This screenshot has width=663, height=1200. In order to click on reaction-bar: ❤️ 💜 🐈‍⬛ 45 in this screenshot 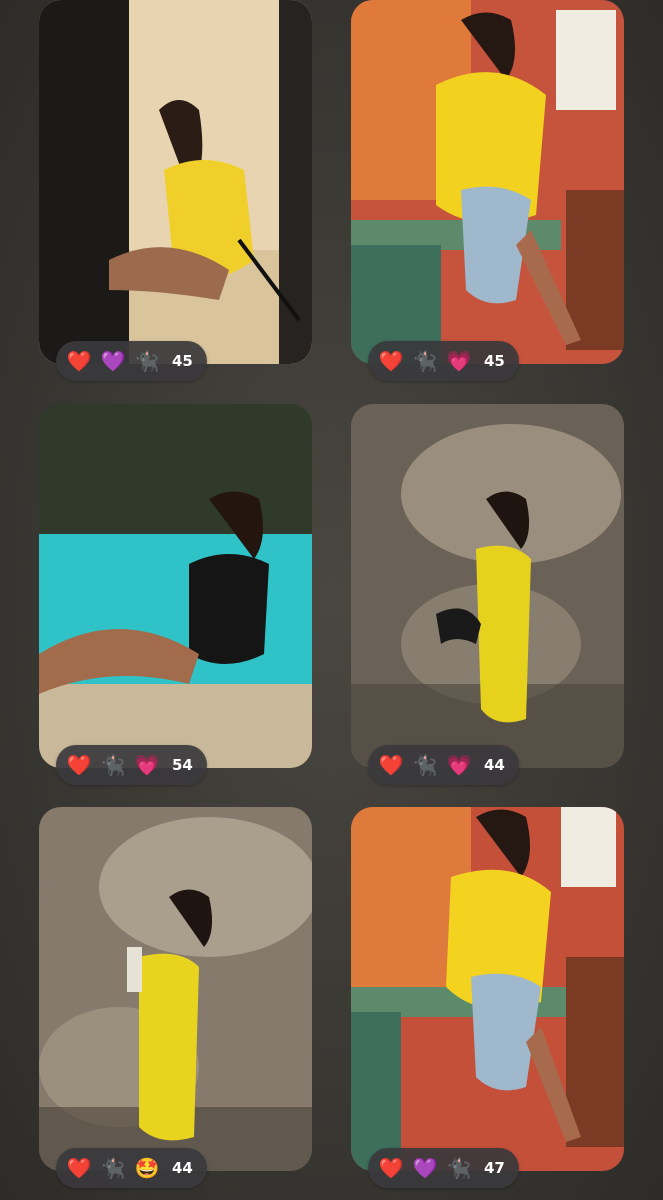, I will do `click(131, 361)`.